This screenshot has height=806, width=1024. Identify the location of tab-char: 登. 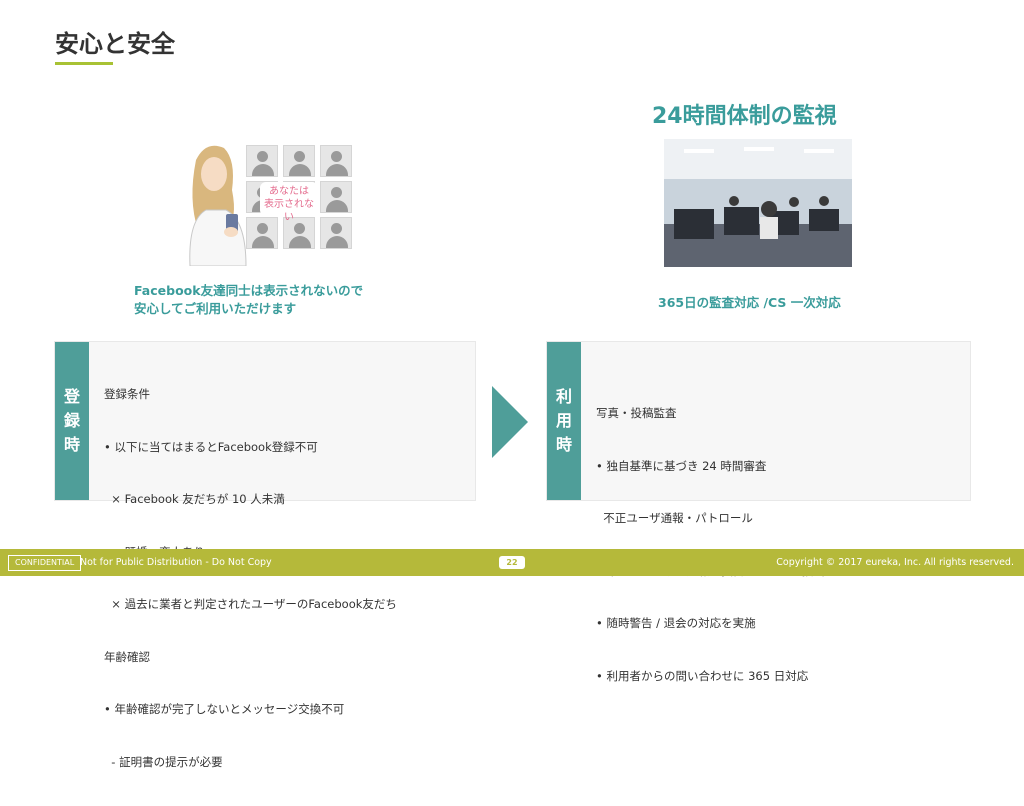
(71, 396).